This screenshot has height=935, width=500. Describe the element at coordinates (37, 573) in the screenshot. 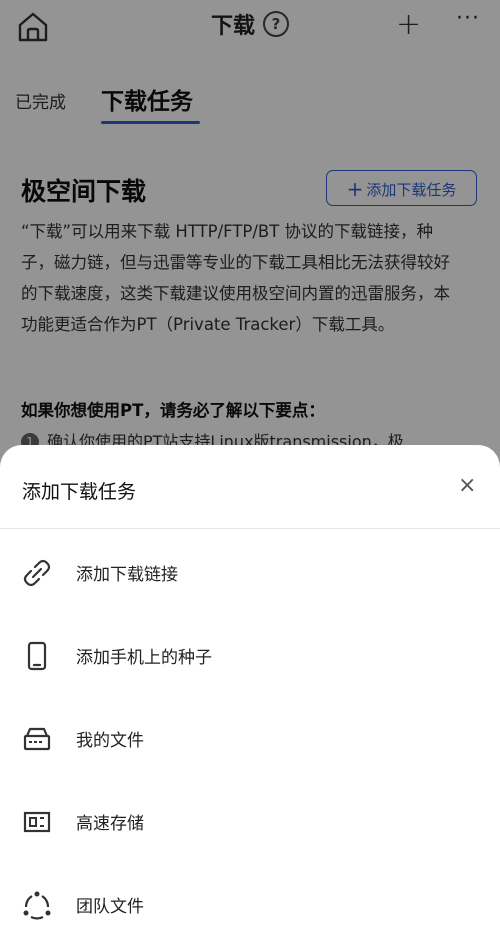

I see `link-icon` at that location.